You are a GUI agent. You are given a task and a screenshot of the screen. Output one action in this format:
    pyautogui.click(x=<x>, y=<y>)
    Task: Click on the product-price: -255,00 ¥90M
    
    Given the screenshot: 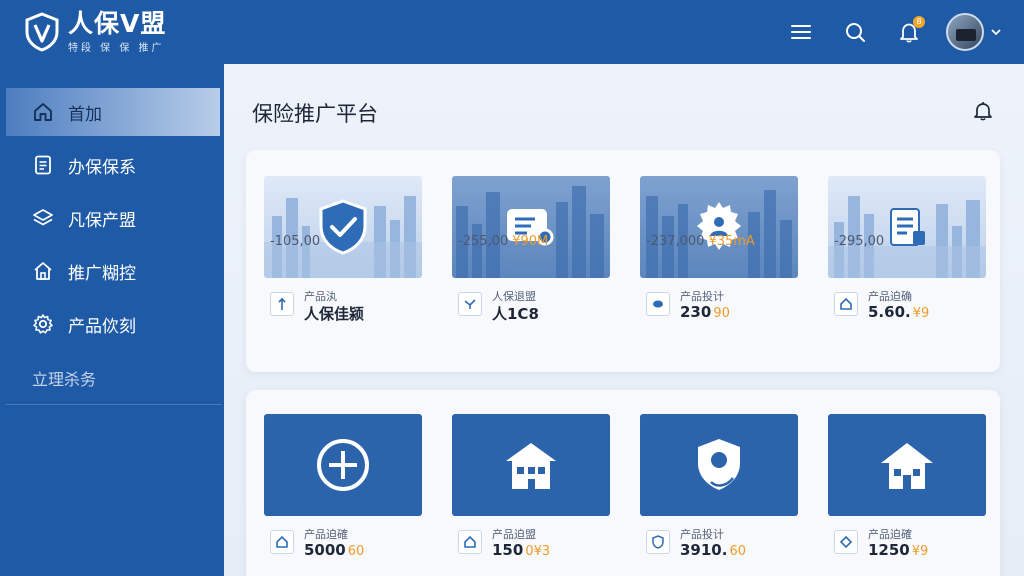 What is the action you would take?
    pyautogui.click(x=503, y=241)
    